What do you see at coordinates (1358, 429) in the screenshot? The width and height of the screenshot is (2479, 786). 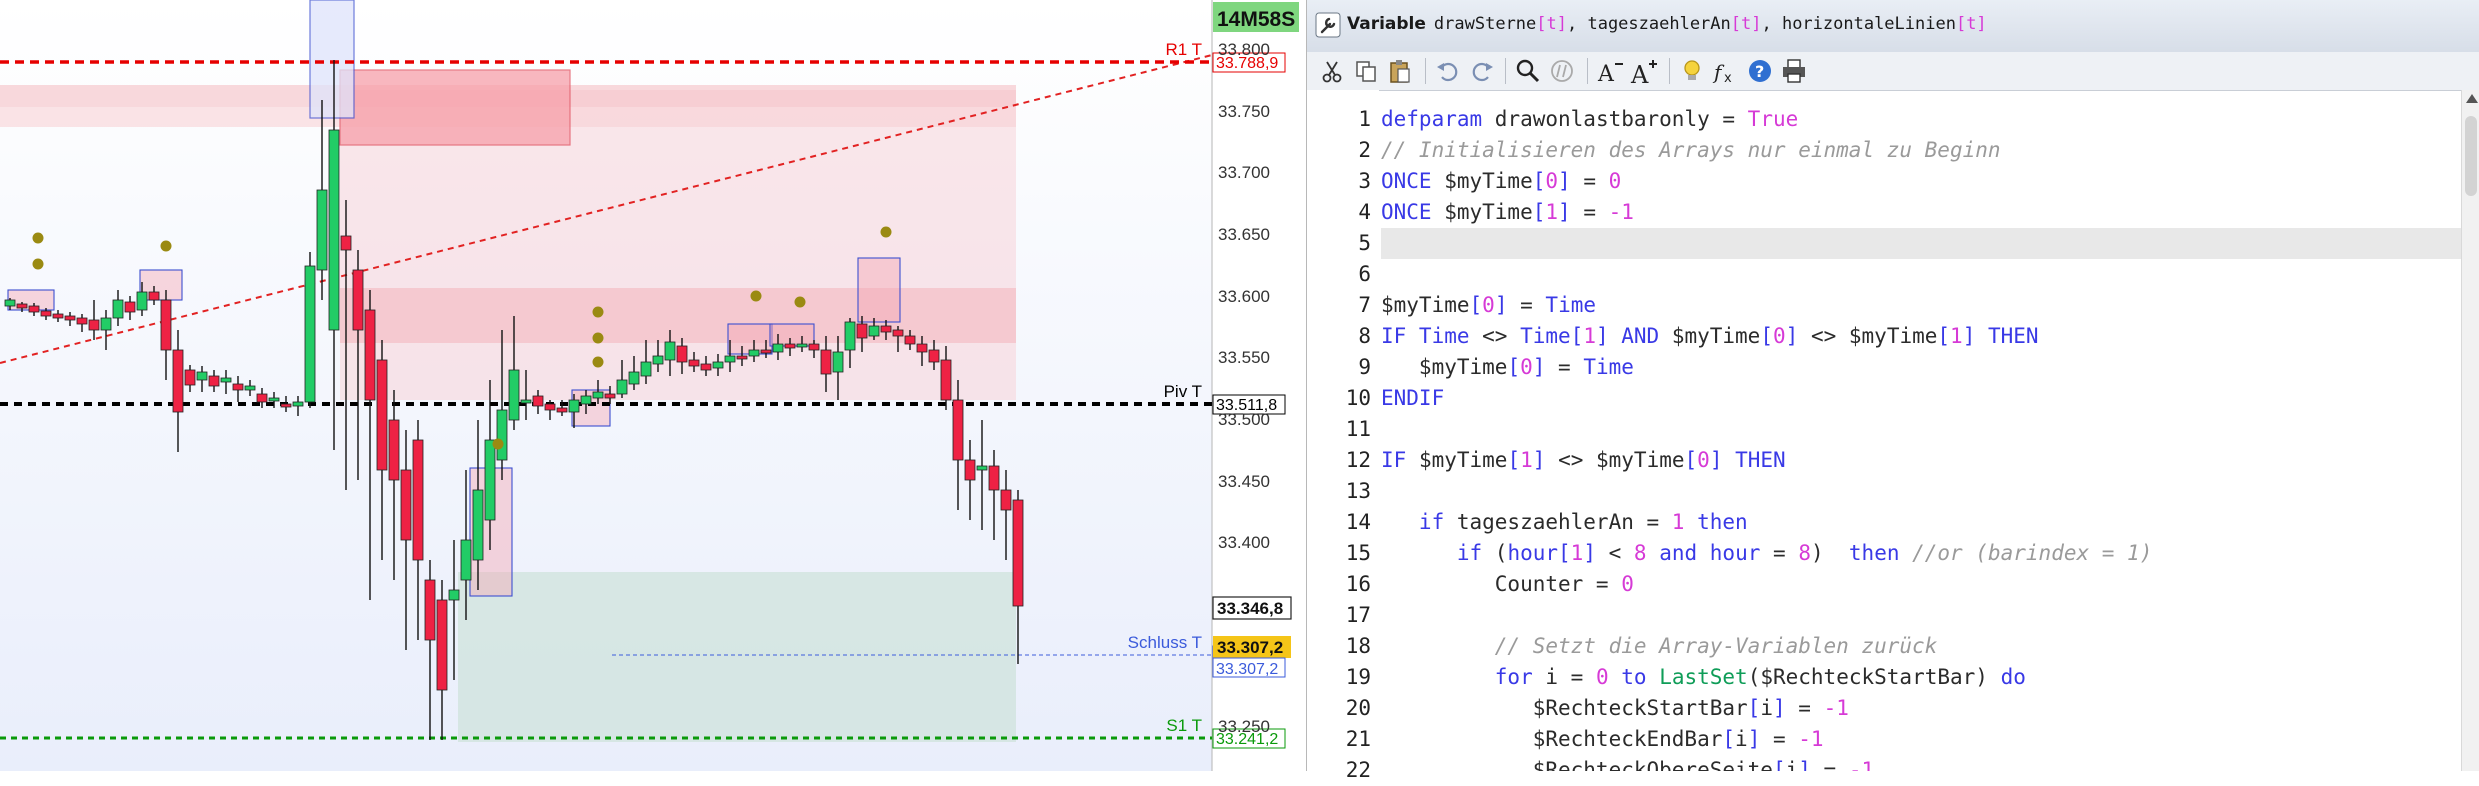 I see `line-number: 11` at bounding box center [1358, 429].